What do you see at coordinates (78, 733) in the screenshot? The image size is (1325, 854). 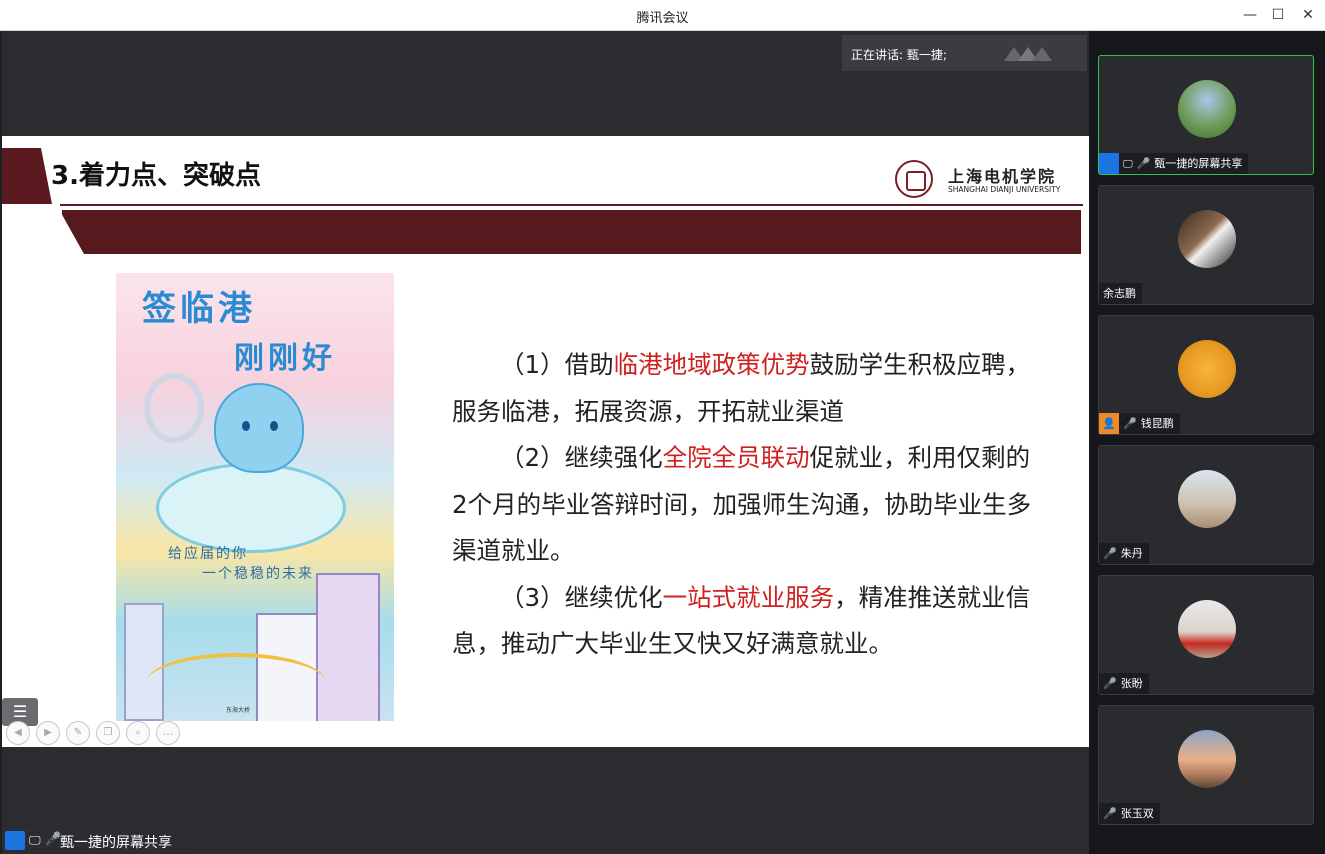 I see `pen-icon: ✎` at bounding box center [78, 733].